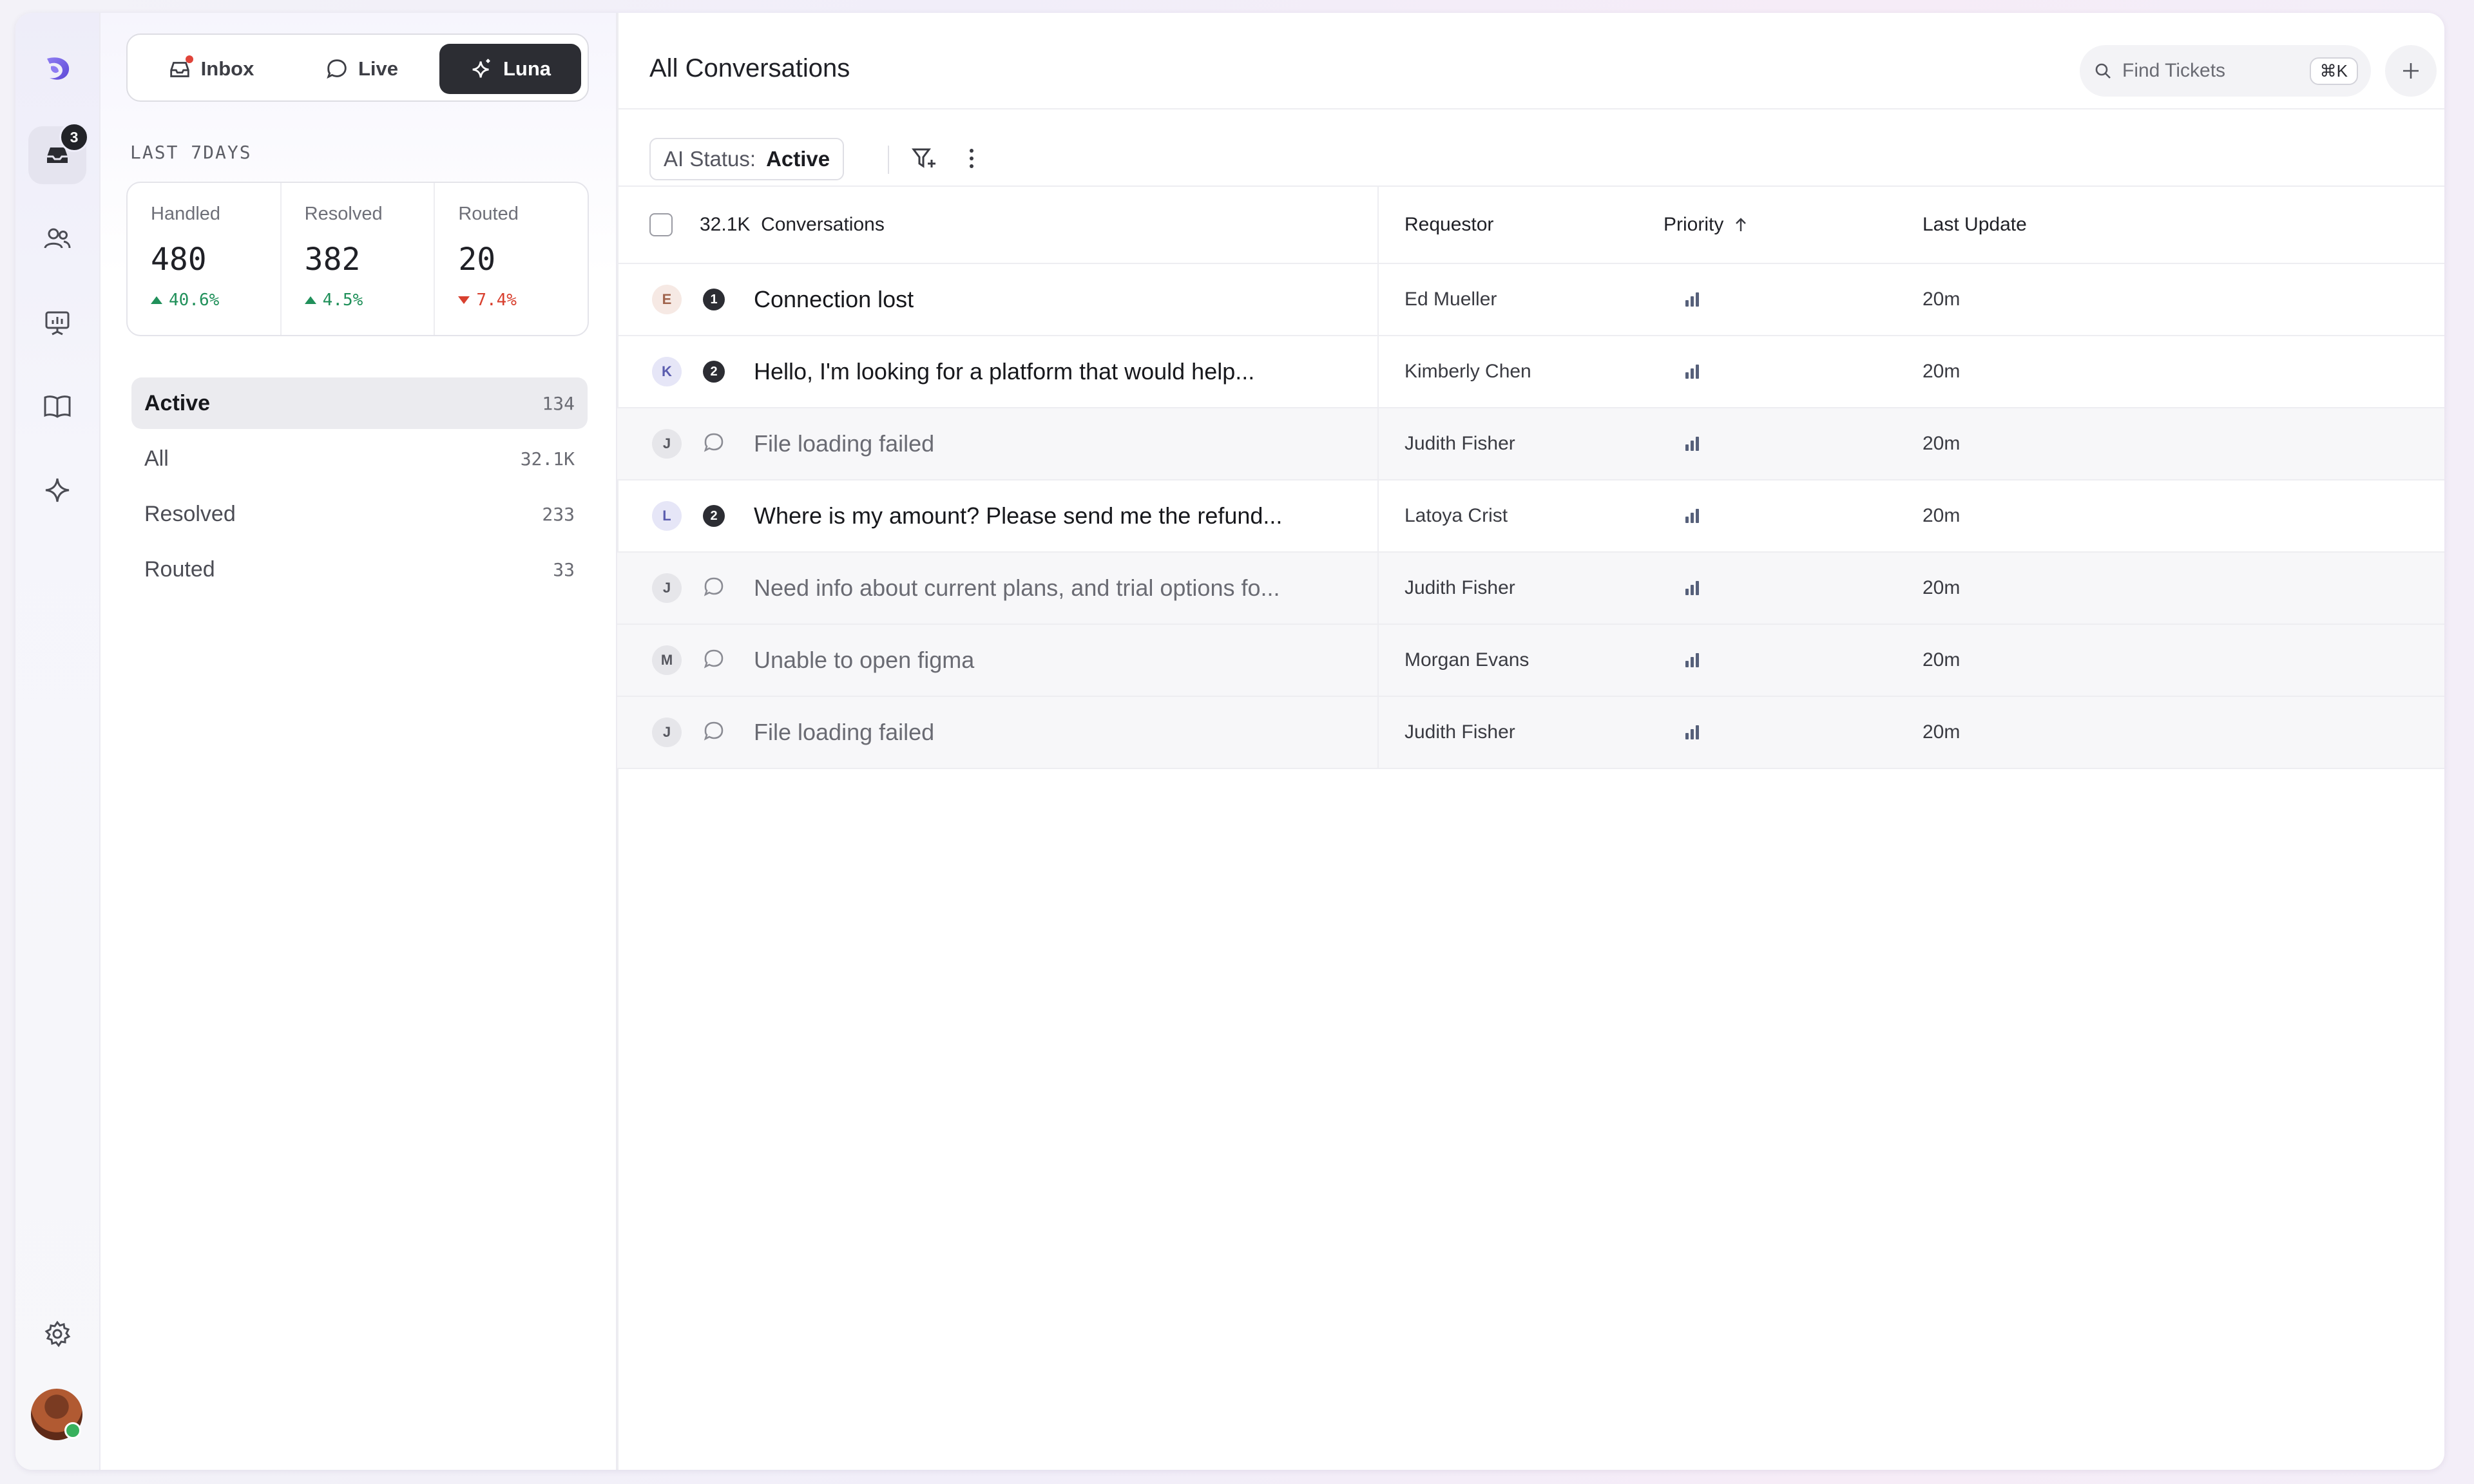  Describe the element at coordinates (58, 741) in the screenshot. I see `icon-rail: 3` at that location.